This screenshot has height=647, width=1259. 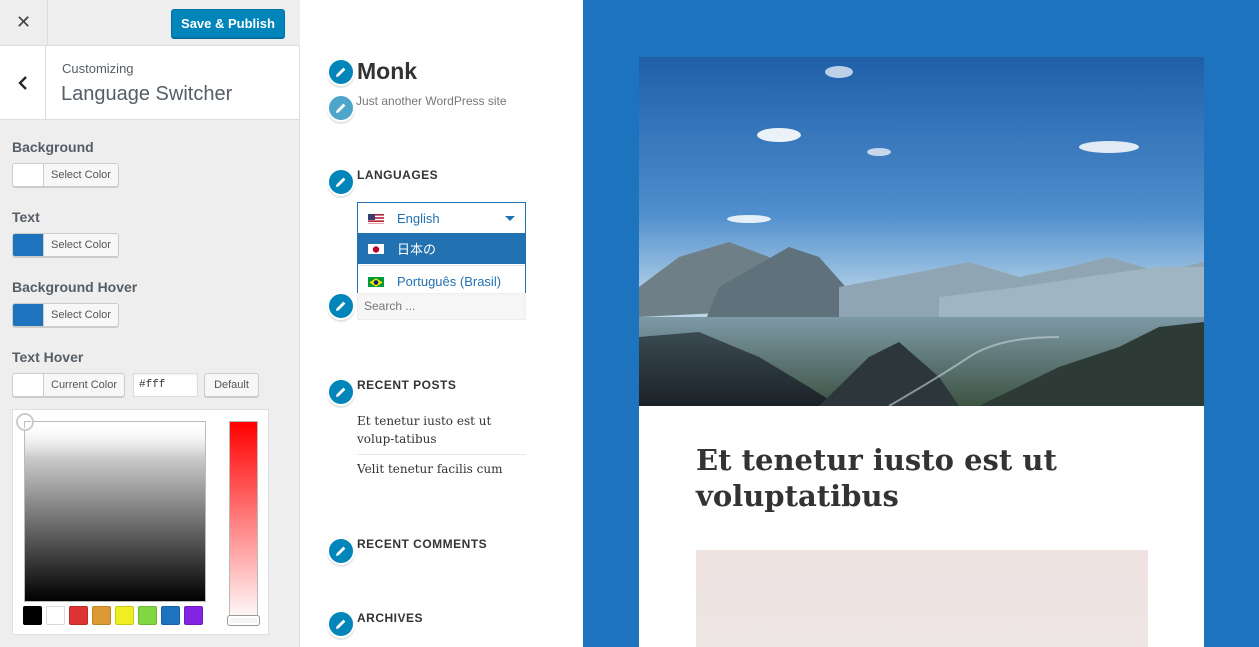 I want to click on background-hover-label: Background Hover, so click(x=75, y=287).